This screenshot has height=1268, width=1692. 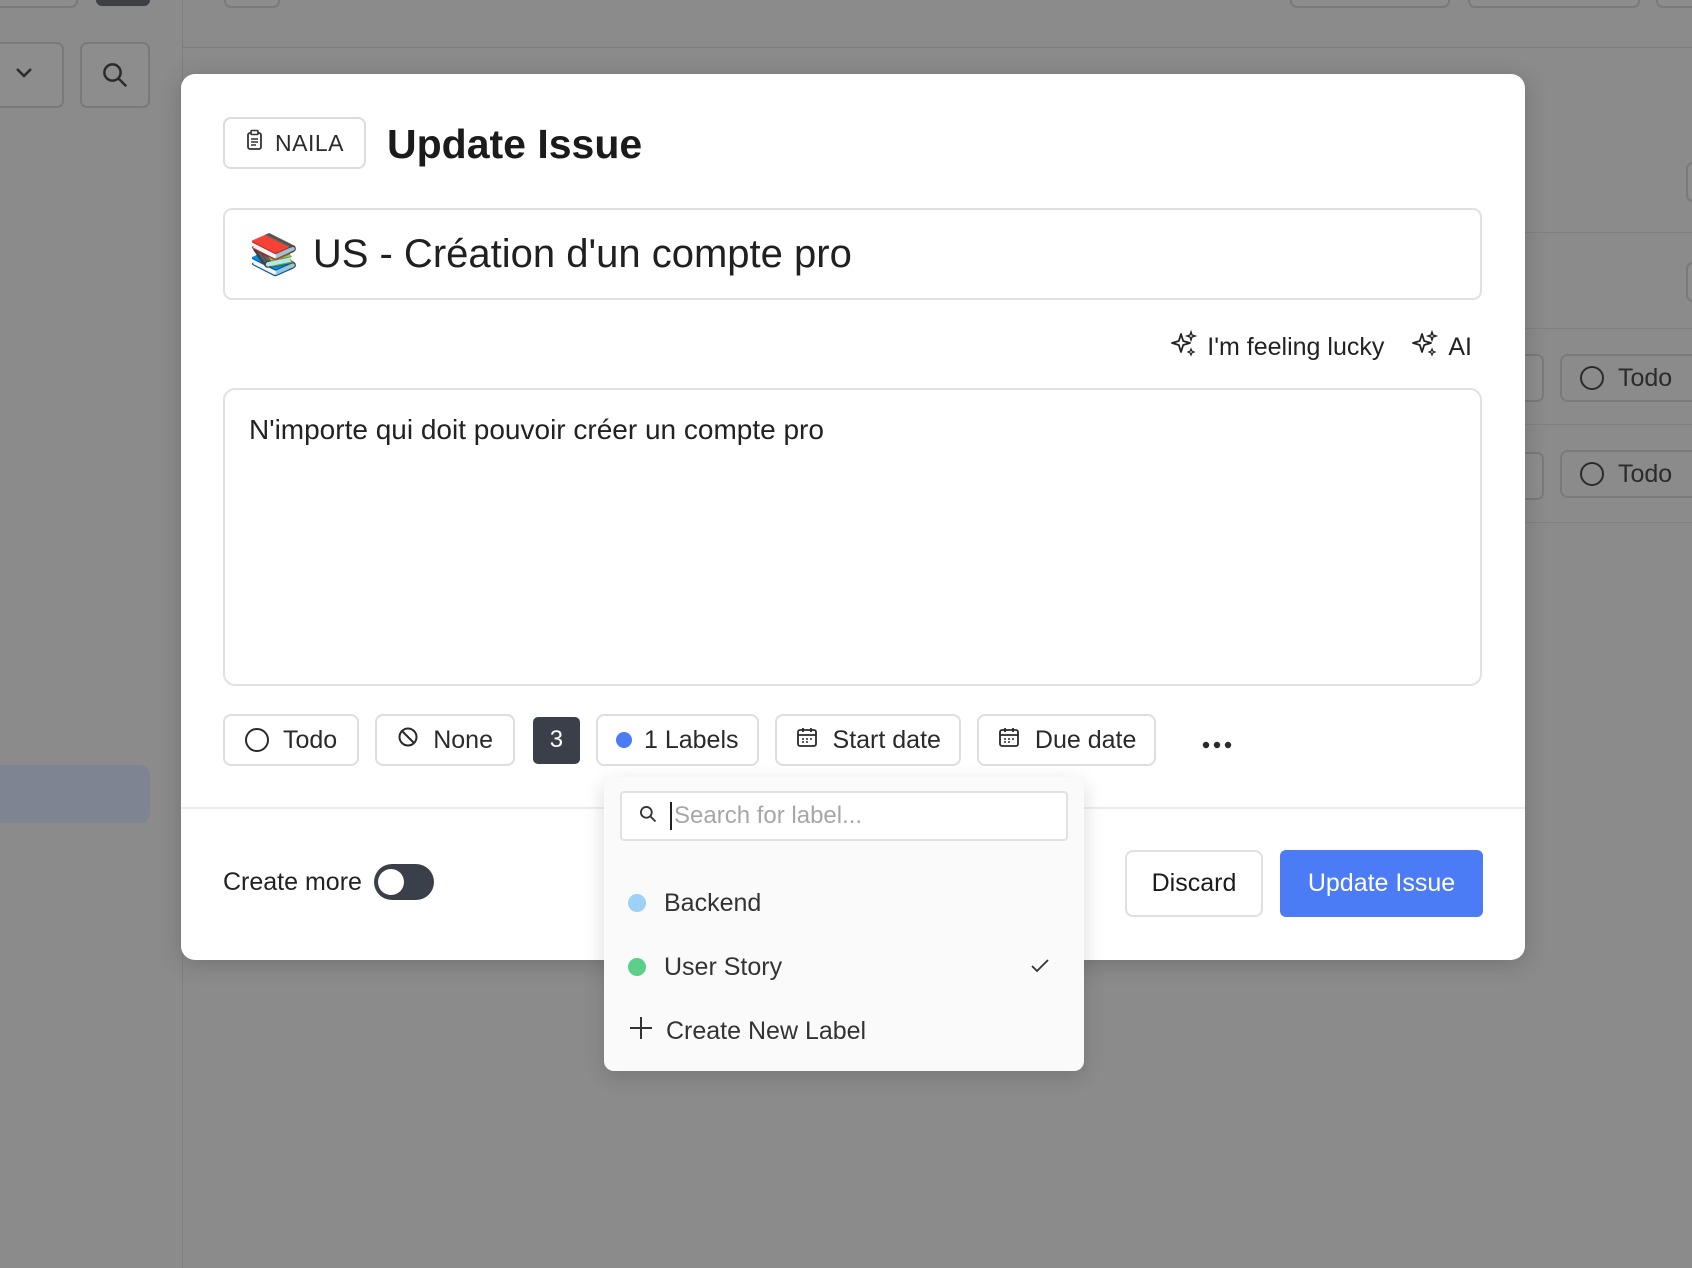 What do you see at coordinates (691, 739) in the screenshot?
I see `labels-count-label: 1 Labels` at bounding box center [691, 739].